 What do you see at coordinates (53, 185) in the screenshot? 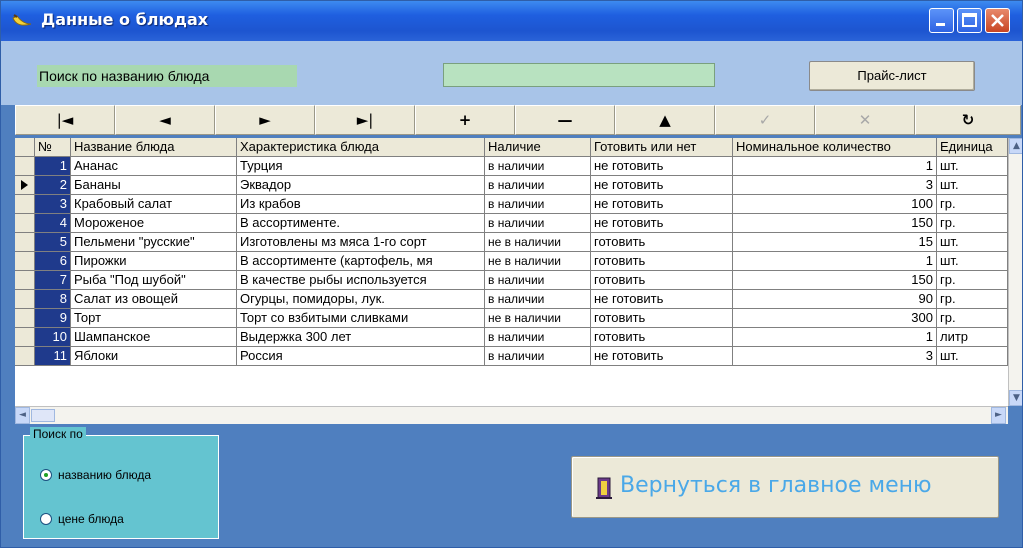
I see `cell-number: 2` at bounding box center [53, 185].